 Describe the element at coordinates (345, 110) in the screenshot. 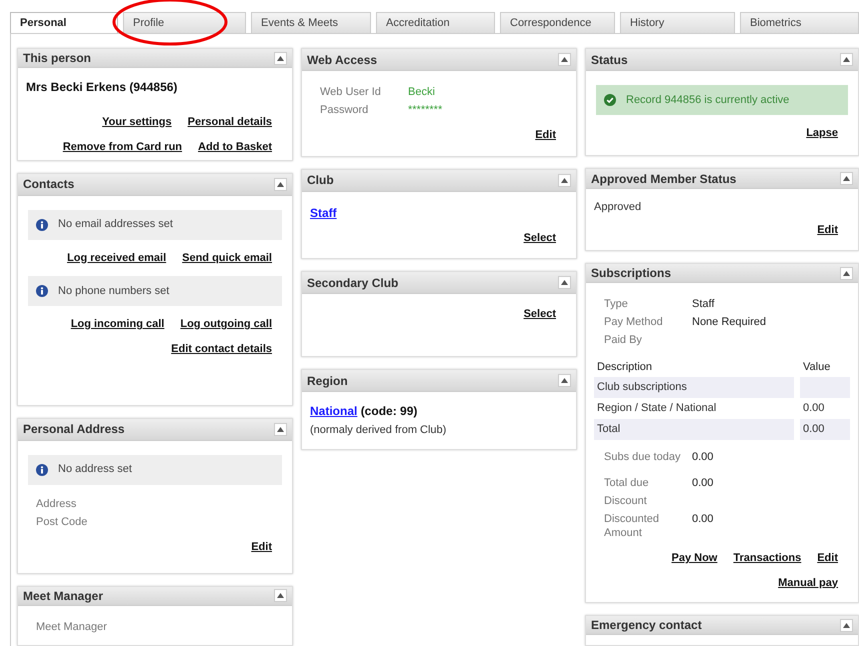

I see `field-label: Password` at that location.